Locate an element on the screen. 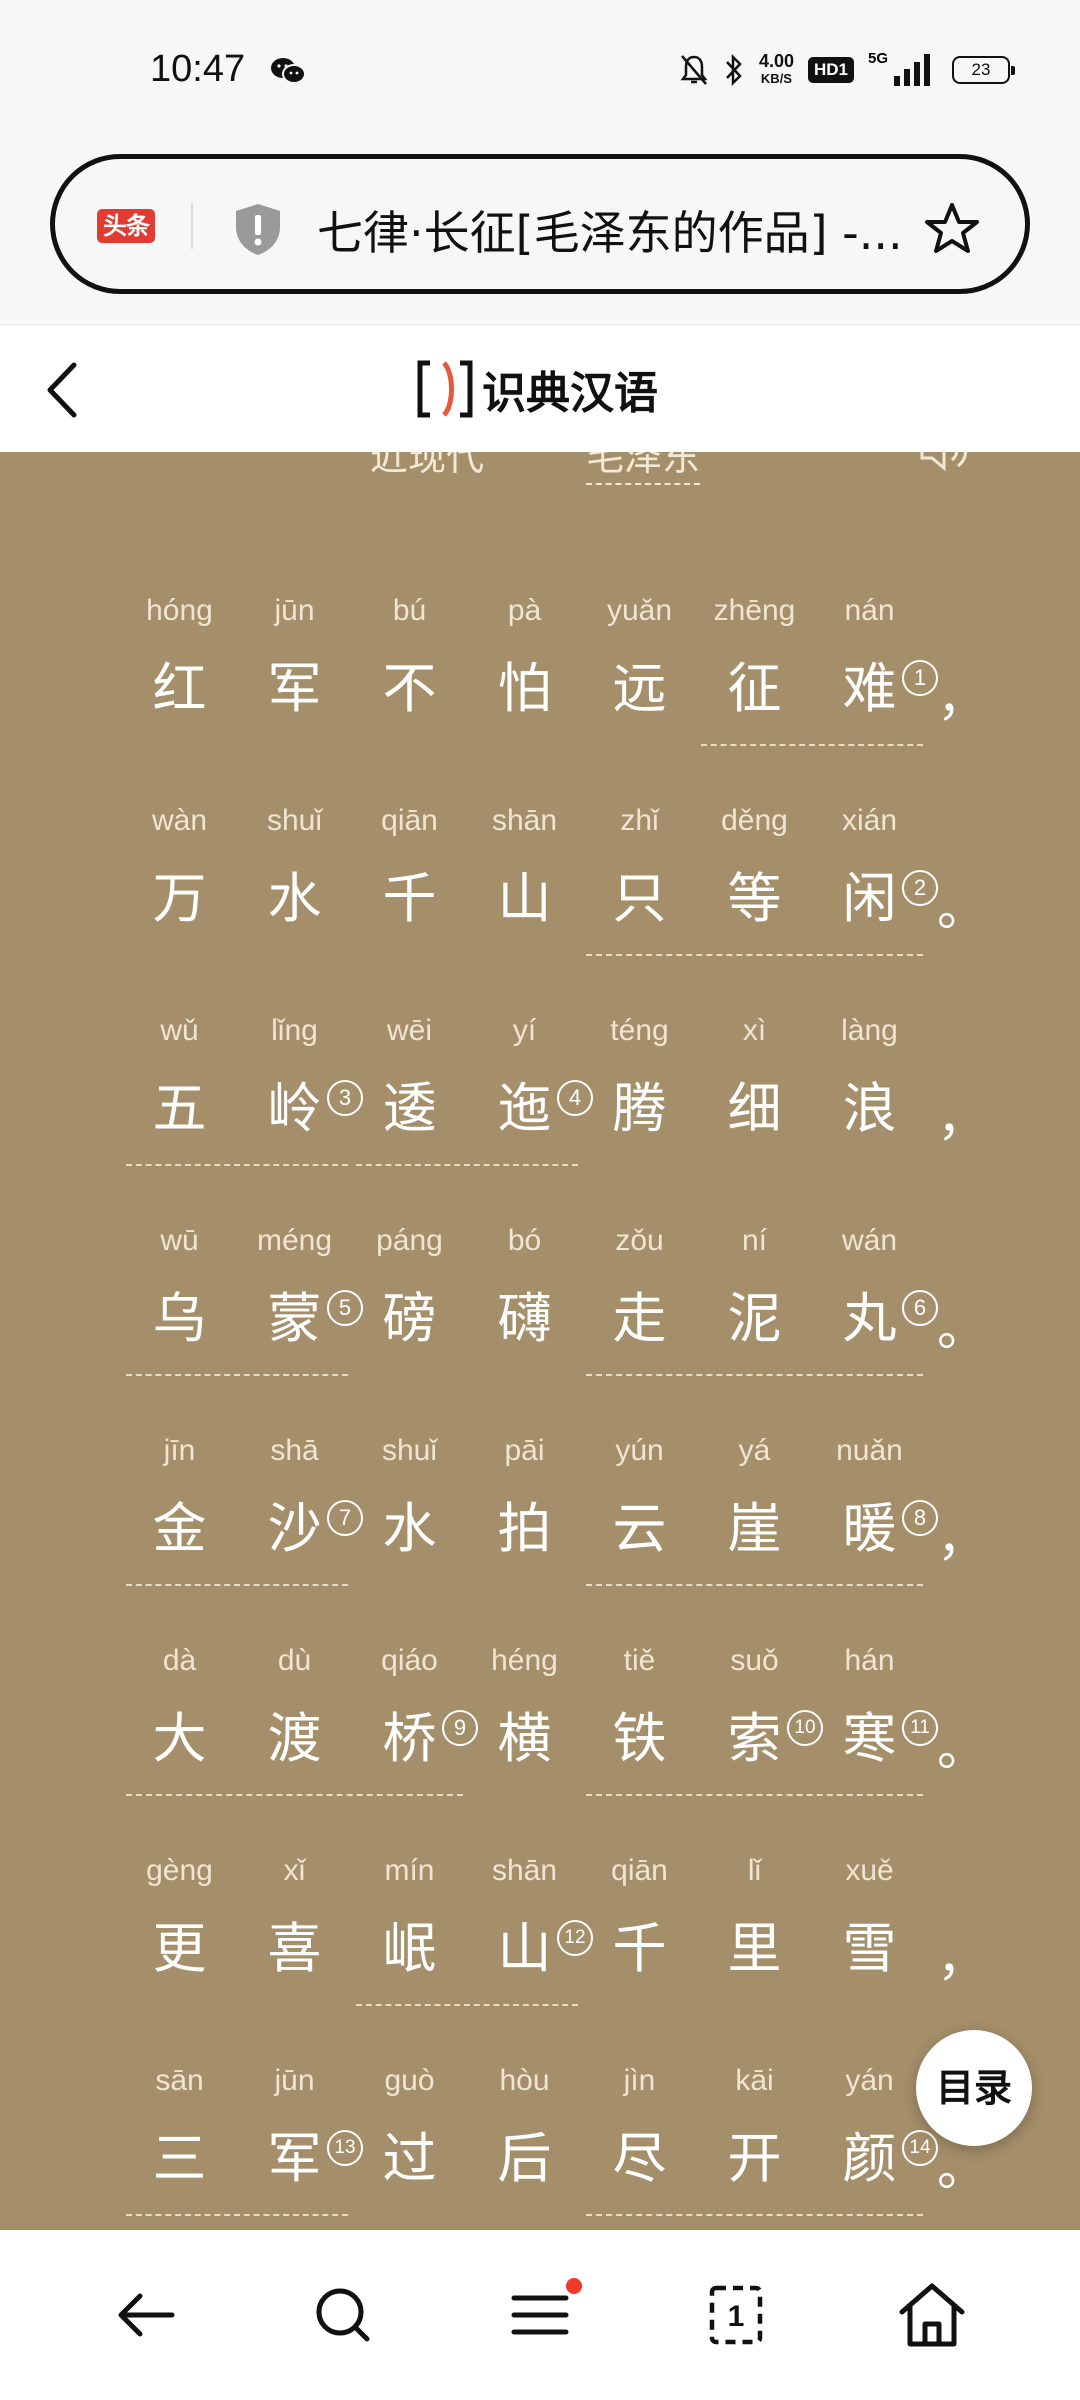 This screenshot has width=1080, height=2400. poem-char: wàn 万 is located at coordinates (179, 868).